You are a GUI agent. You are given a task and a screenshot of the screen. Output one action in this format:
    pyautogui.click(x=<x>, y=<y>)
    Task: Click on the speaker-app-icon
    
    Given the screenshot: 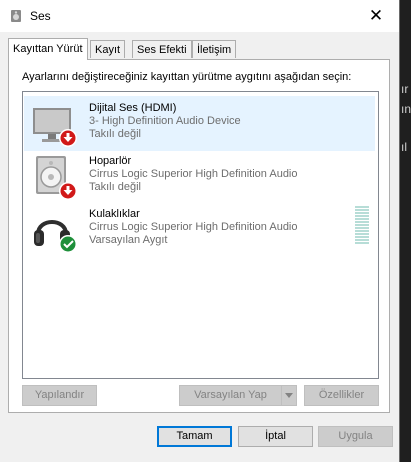 What is the action you would take?
    pyautogui.click(x=16, y=16)
    